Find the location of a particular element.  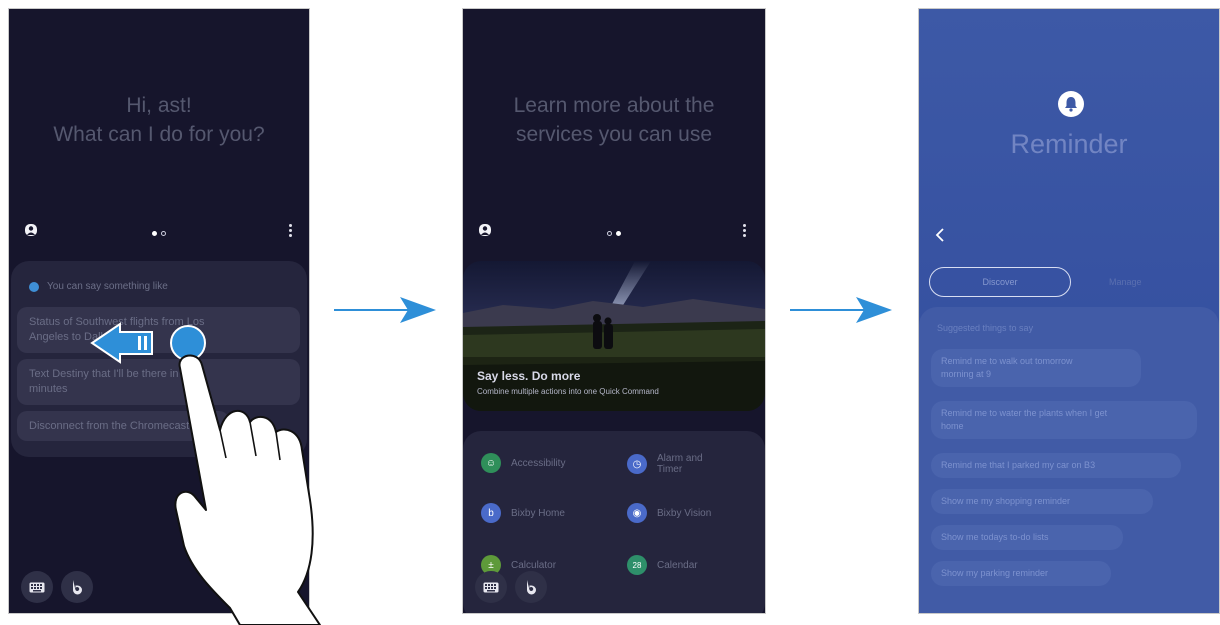

reminder-title: Reminder is located at coordinates (1069, 144).